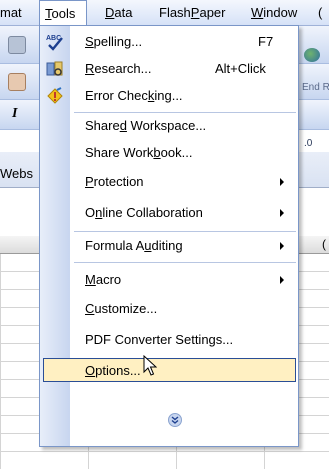  Describe the element at coordinates (134, 245) in the screenshot. I see `menu-item-label: Formula Auditing` at that location.